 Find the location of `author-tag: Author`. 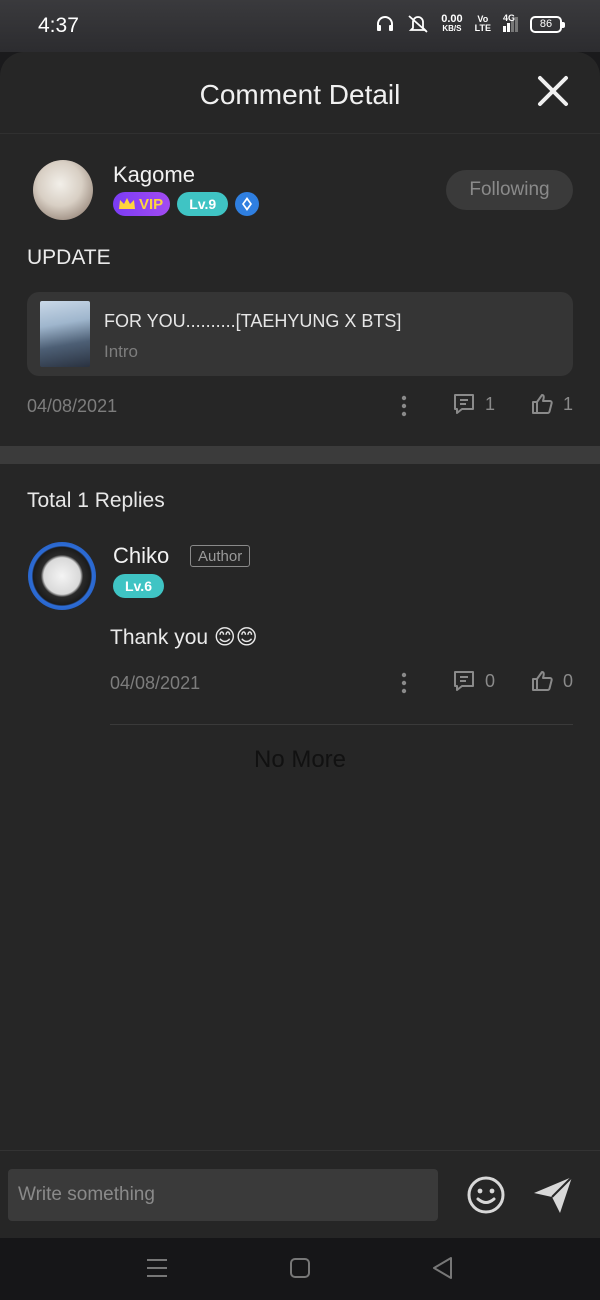

author-tag: Author is located at coordinates (220, 556).